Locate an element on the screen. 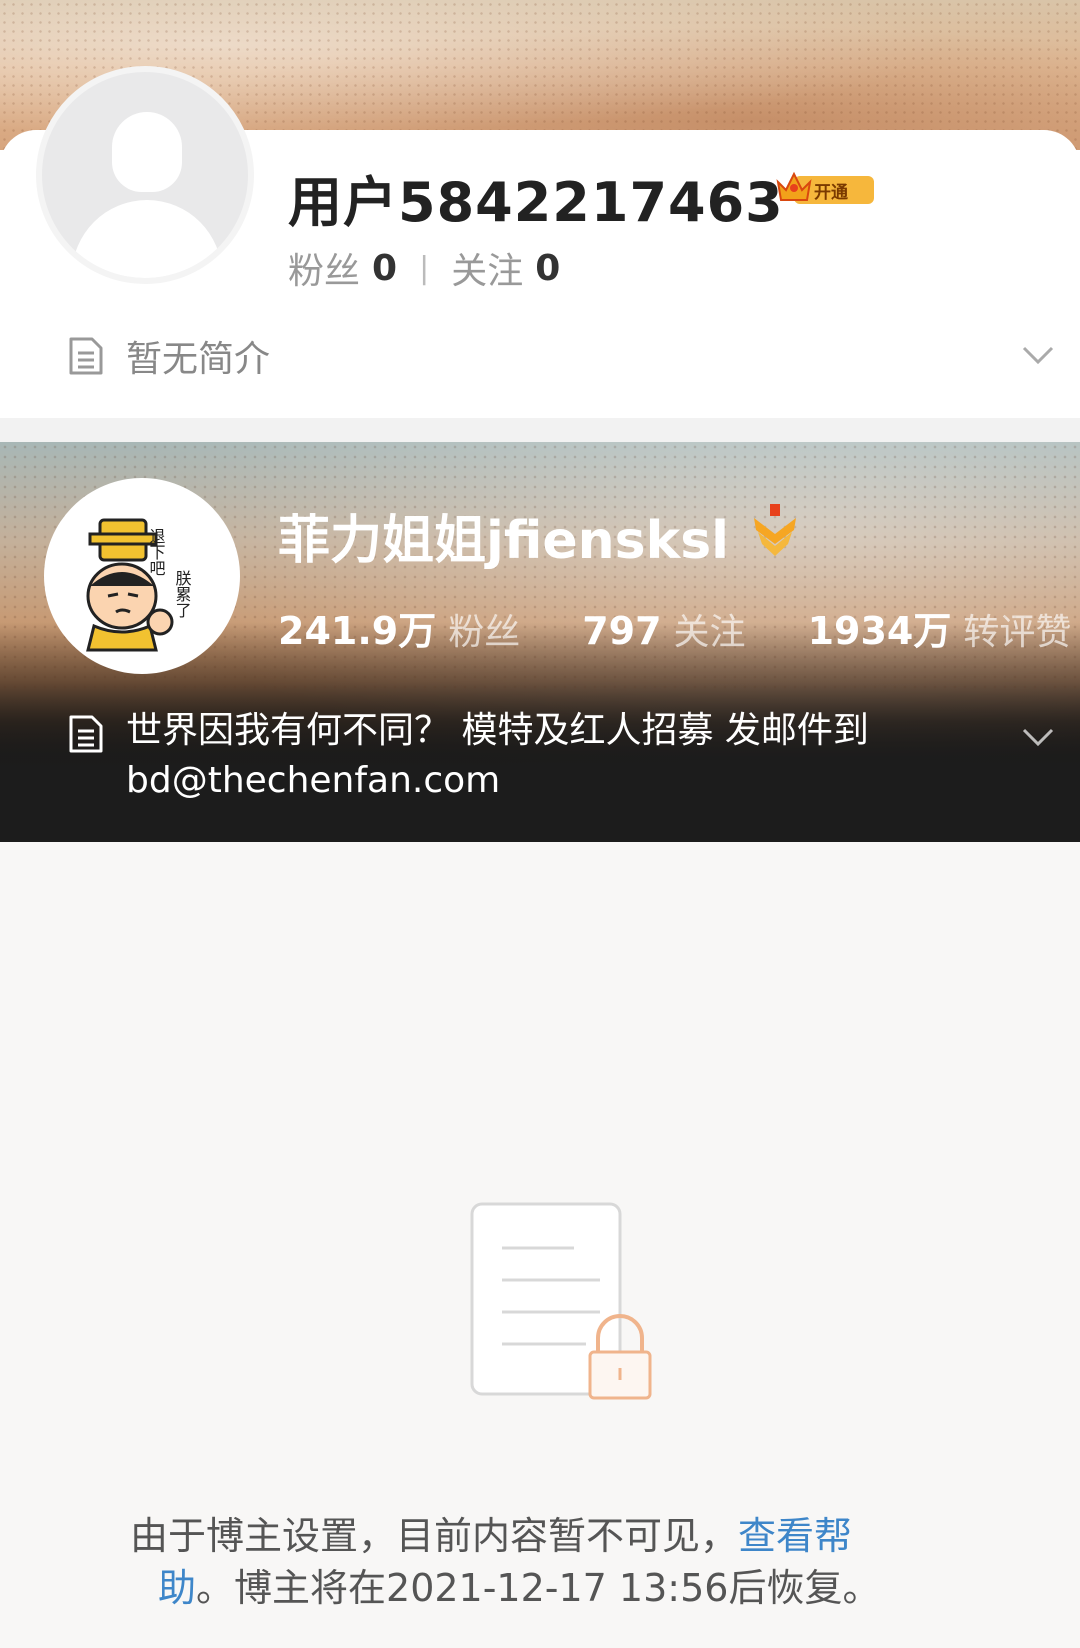  own-avatar is located at coordinates (145, 175).